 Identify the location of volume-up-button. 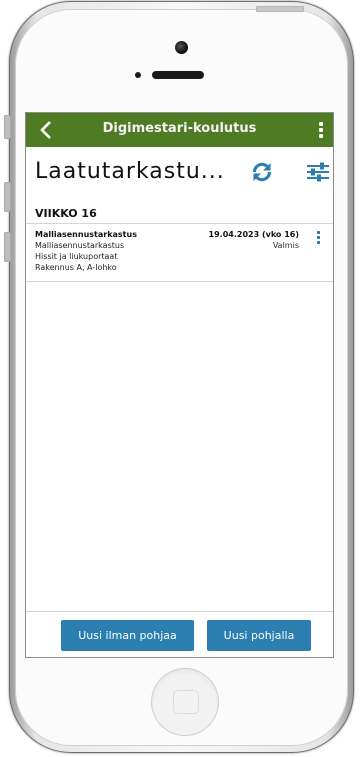
(7, 197).